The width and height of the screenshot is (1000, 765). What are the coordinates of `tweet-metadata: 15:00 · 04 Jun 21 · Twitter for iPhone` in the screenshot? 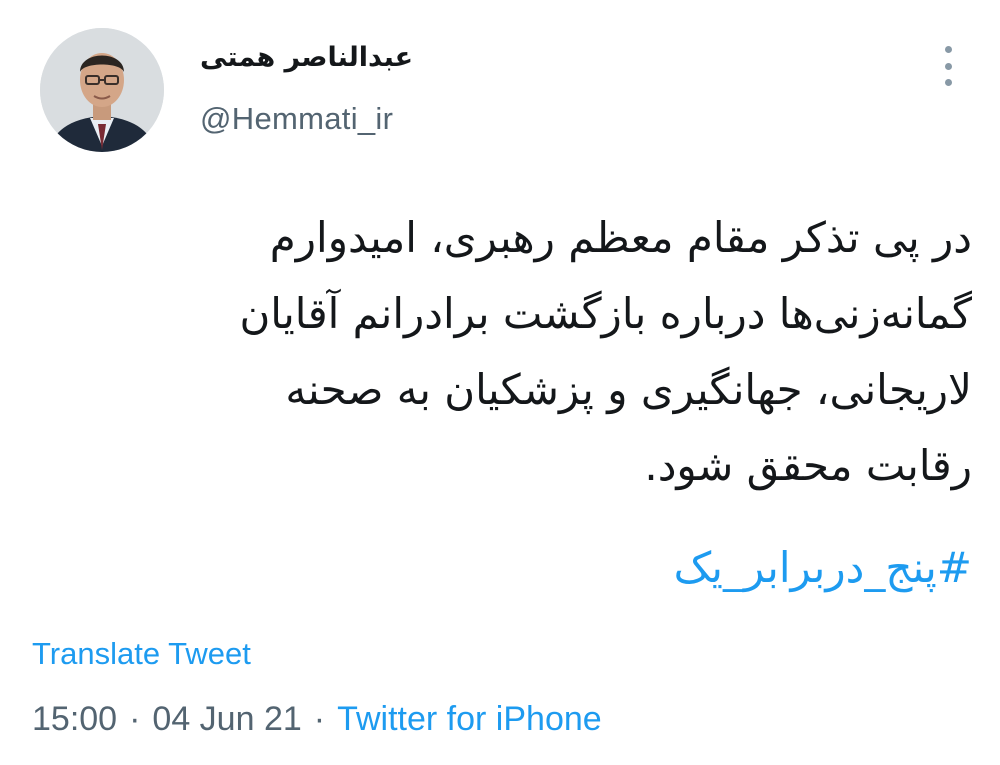 It's located at (317, 719).